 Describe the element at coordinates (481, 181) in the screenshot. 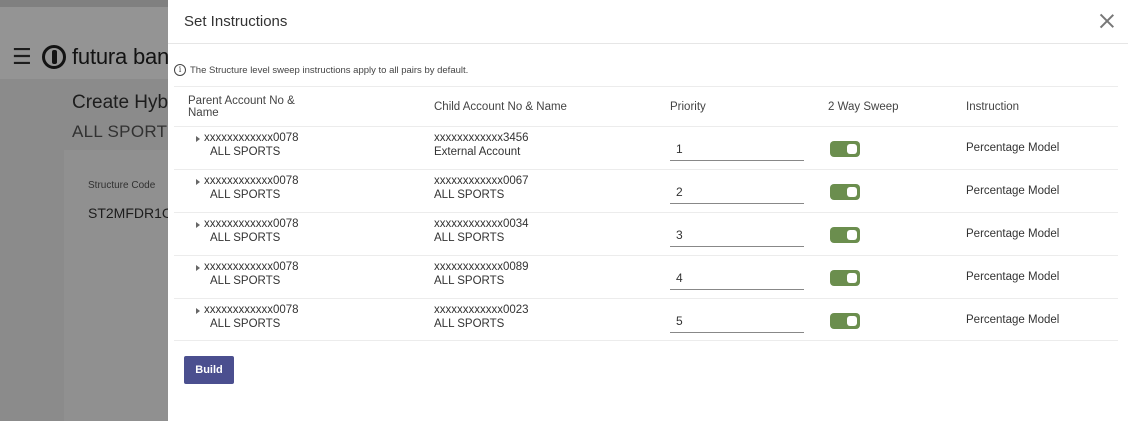

I see `child-account-number: xxxxxxxxxxxx0067` at that location.